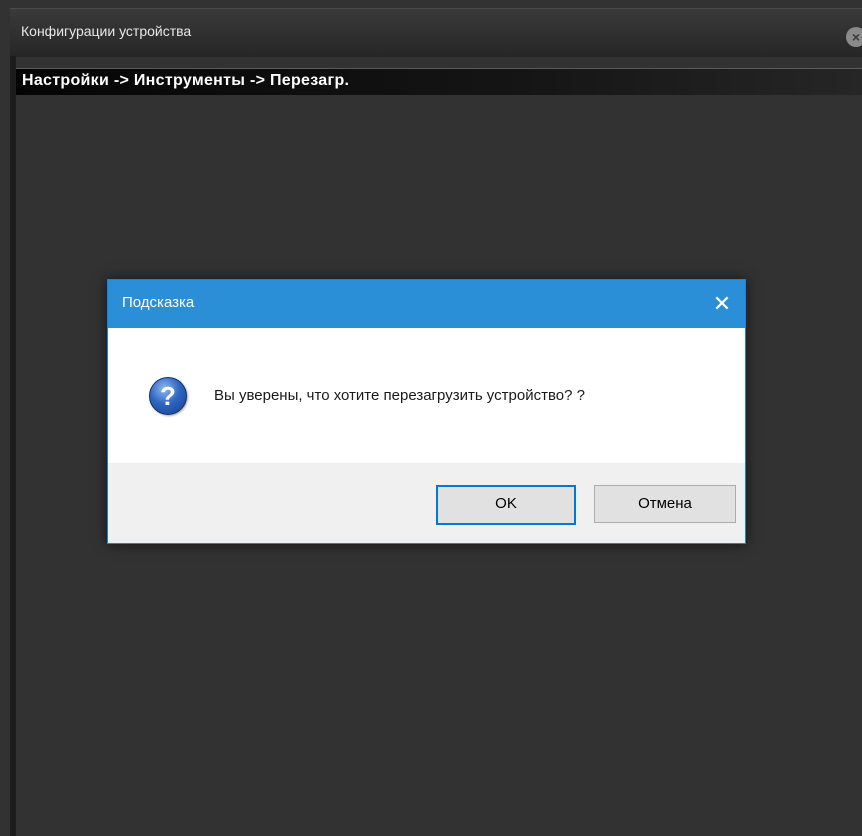  I want to click on ok-button: OK, so click(506, 505).